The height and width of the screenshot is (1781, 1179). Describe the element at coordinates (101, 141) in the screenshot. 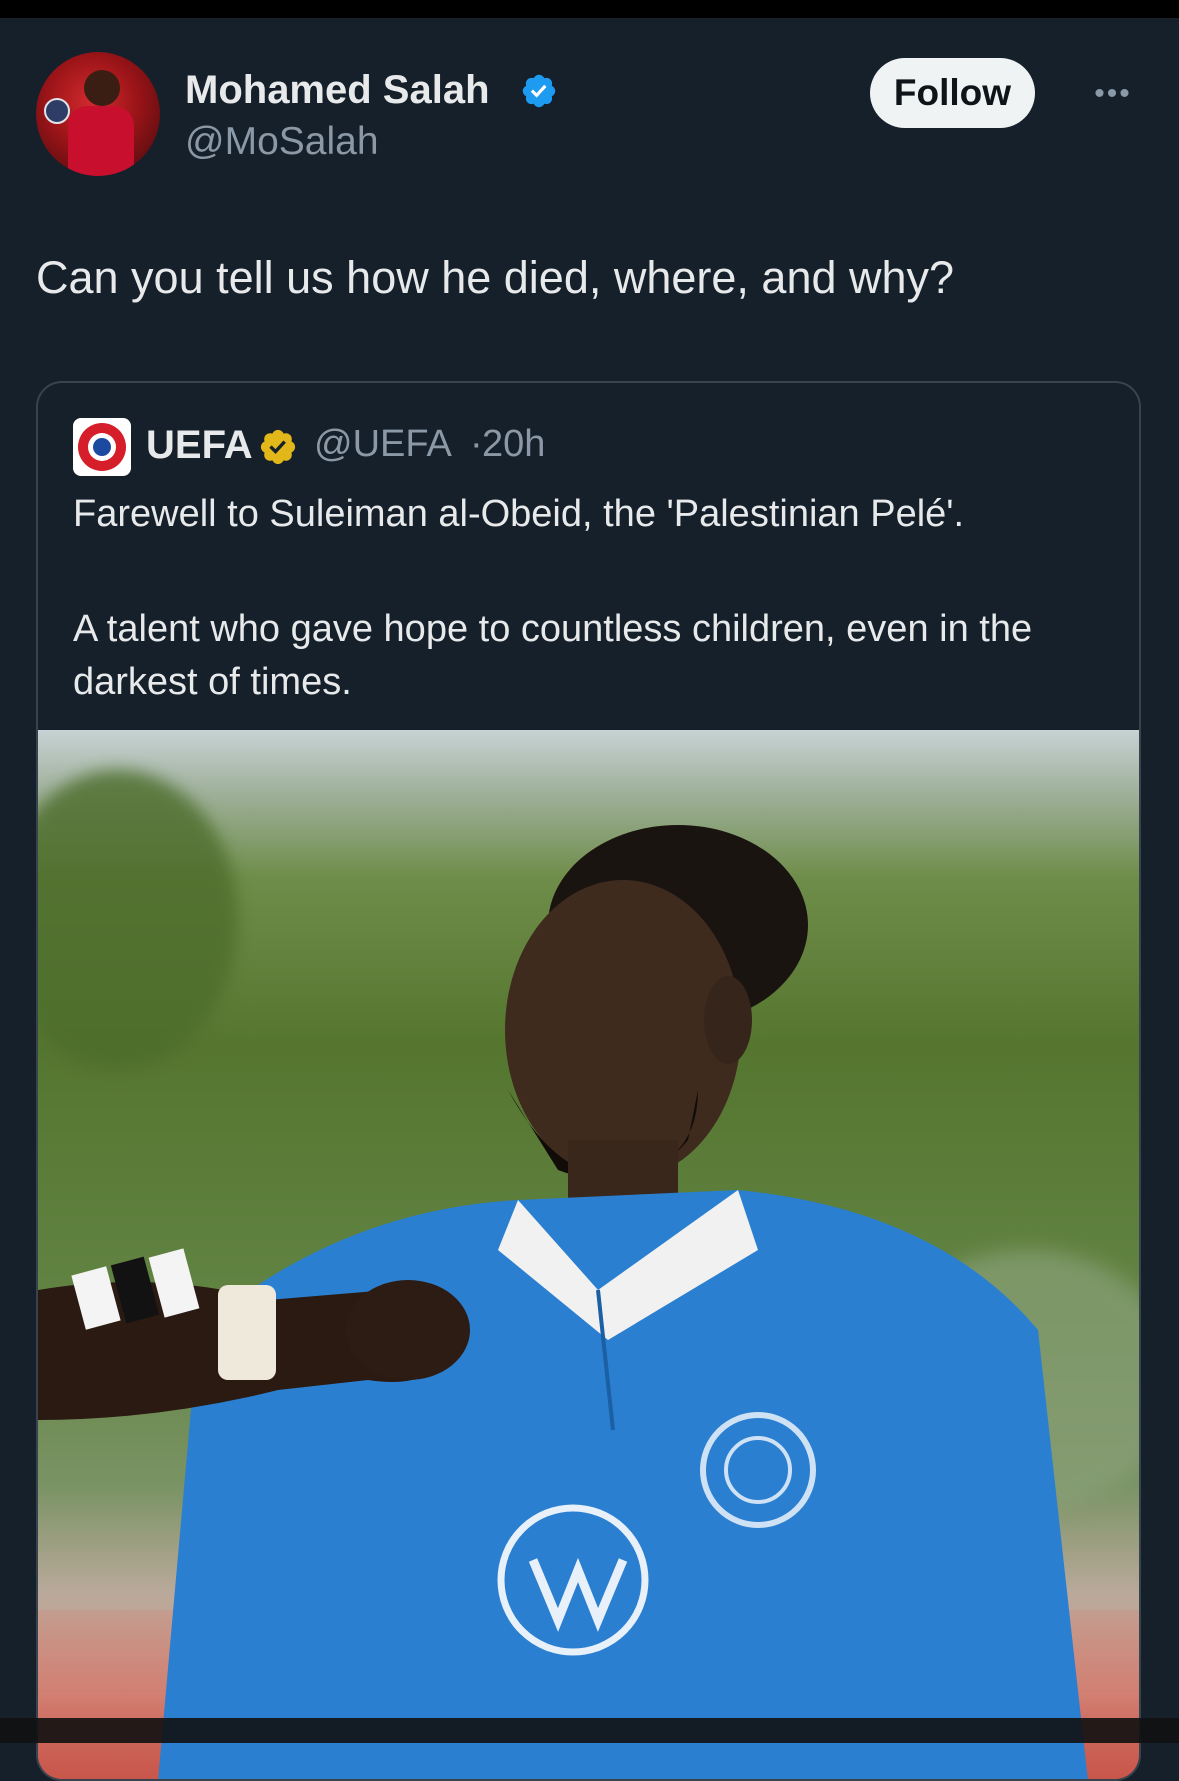

I see `avatar-figure-shirt` at that location.